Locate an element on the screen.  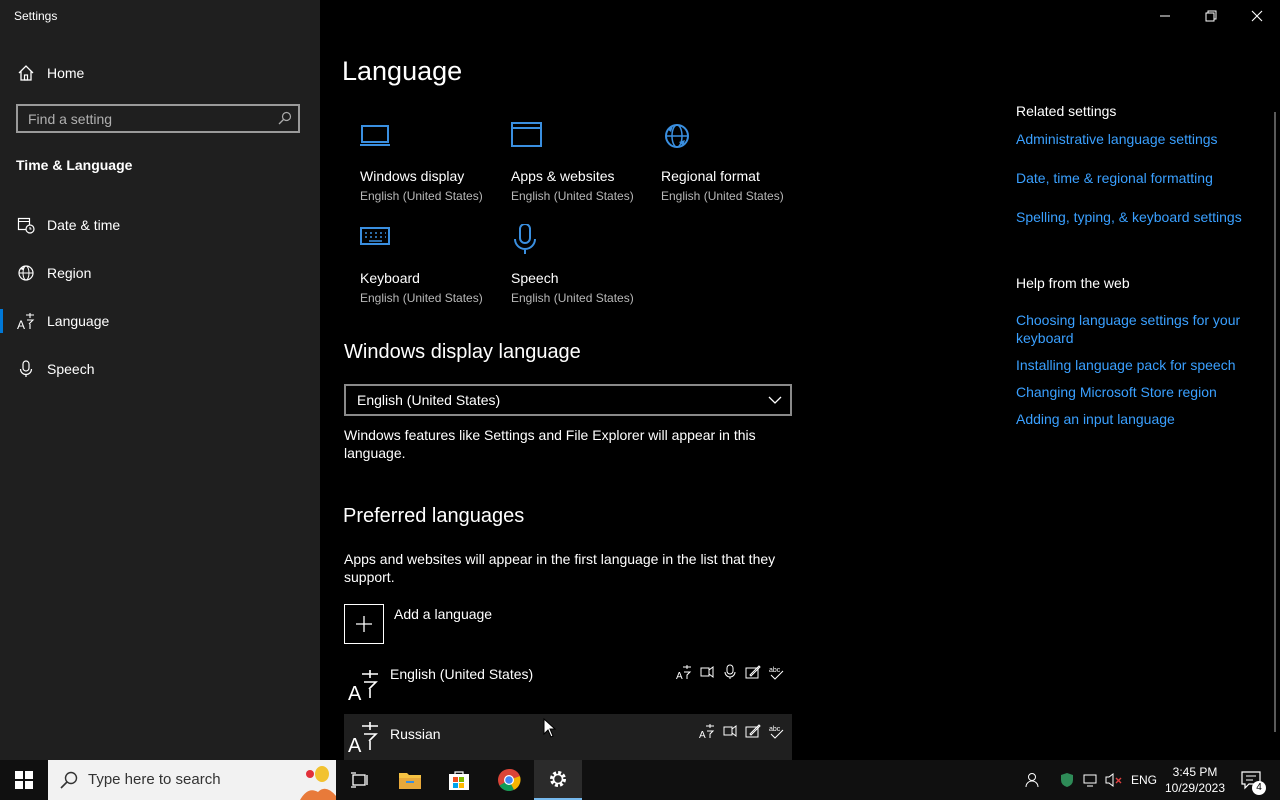
minimize-button is located at coordinates (1165, 16).